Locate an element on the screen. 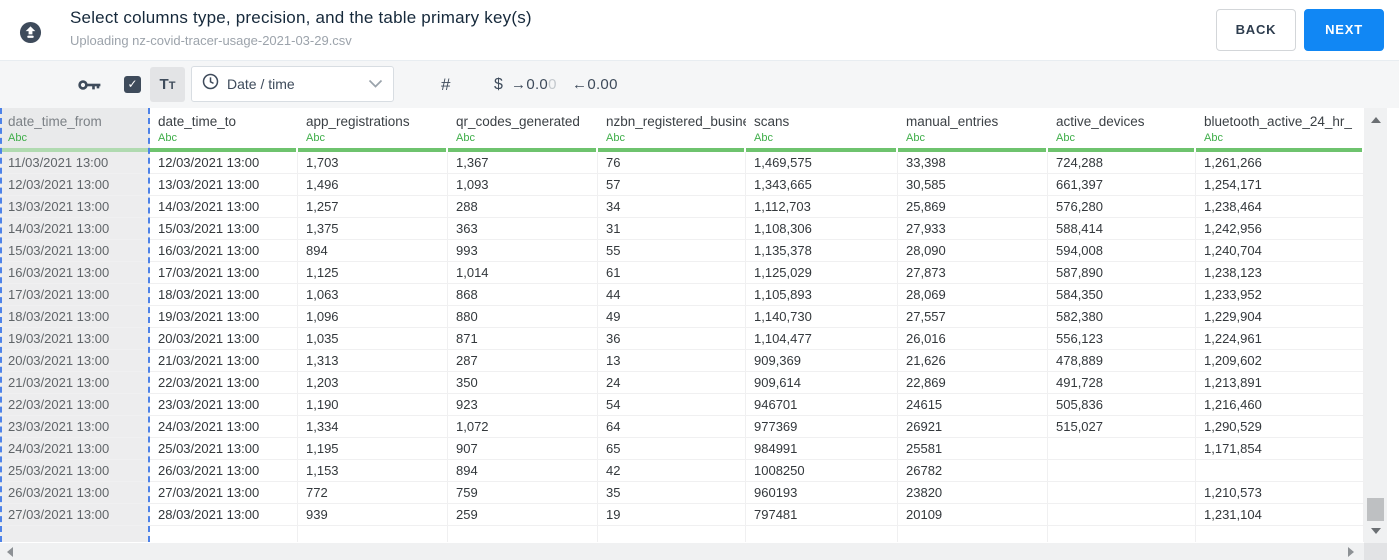 This screenshot has width=1399, height=560. table-cell: 1,257 is located at coordinates (373, 207).